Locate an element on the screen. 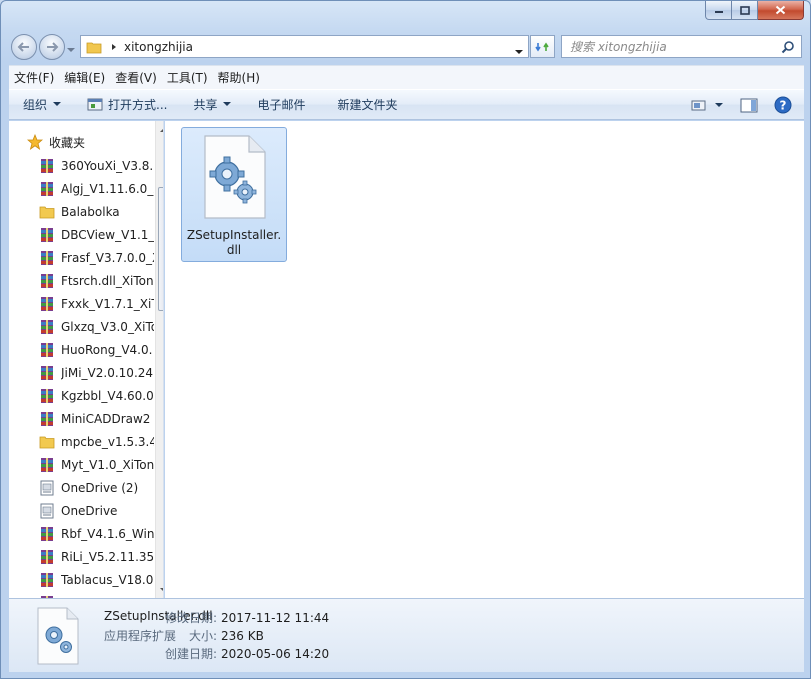 The image size is (811, 679). star-icon is located at coordinates (35, 142).